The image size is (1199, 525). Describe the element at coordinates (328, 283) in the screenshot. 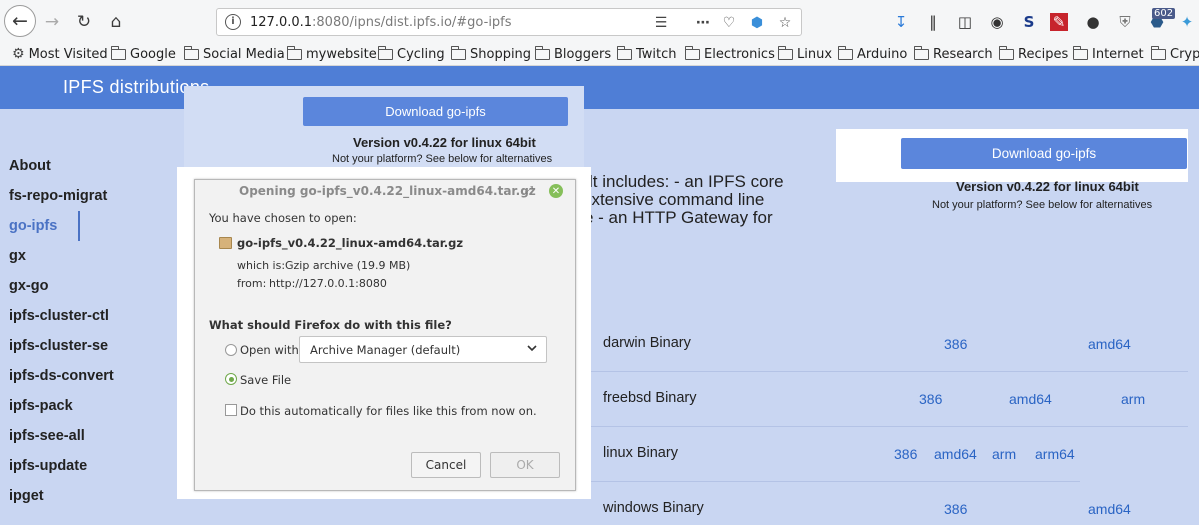

I see `file-source: http://127.0.0.1:8080` at that location.